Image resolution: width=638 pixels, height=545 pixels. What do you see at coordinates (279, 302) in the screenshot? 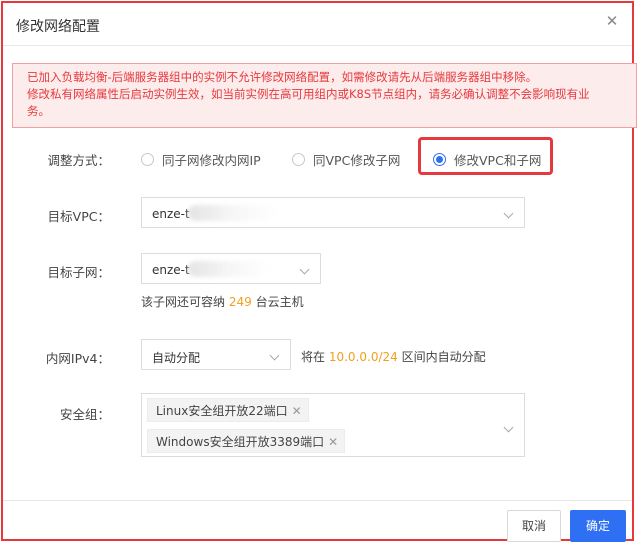
I see `hint-text: 台云主机` at bounding box center [279, 302].